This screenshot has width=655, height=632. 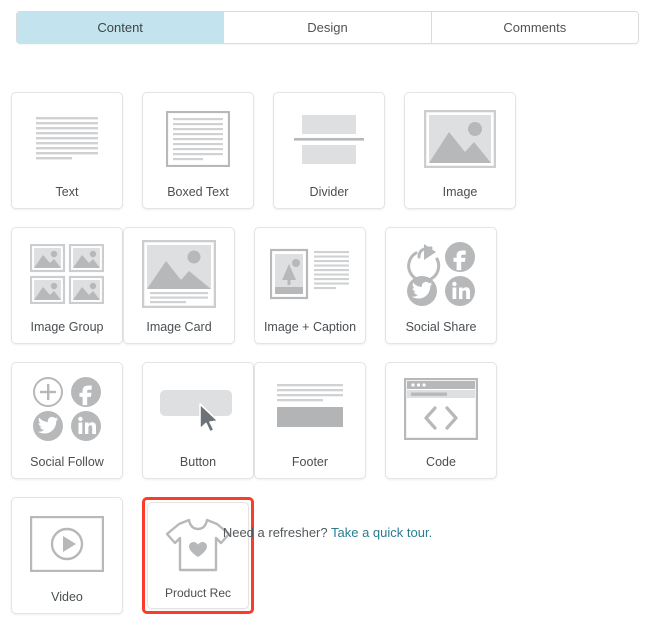 I want to click on block-card-image-card-inner: Image Card, so click(x=179, y=285).